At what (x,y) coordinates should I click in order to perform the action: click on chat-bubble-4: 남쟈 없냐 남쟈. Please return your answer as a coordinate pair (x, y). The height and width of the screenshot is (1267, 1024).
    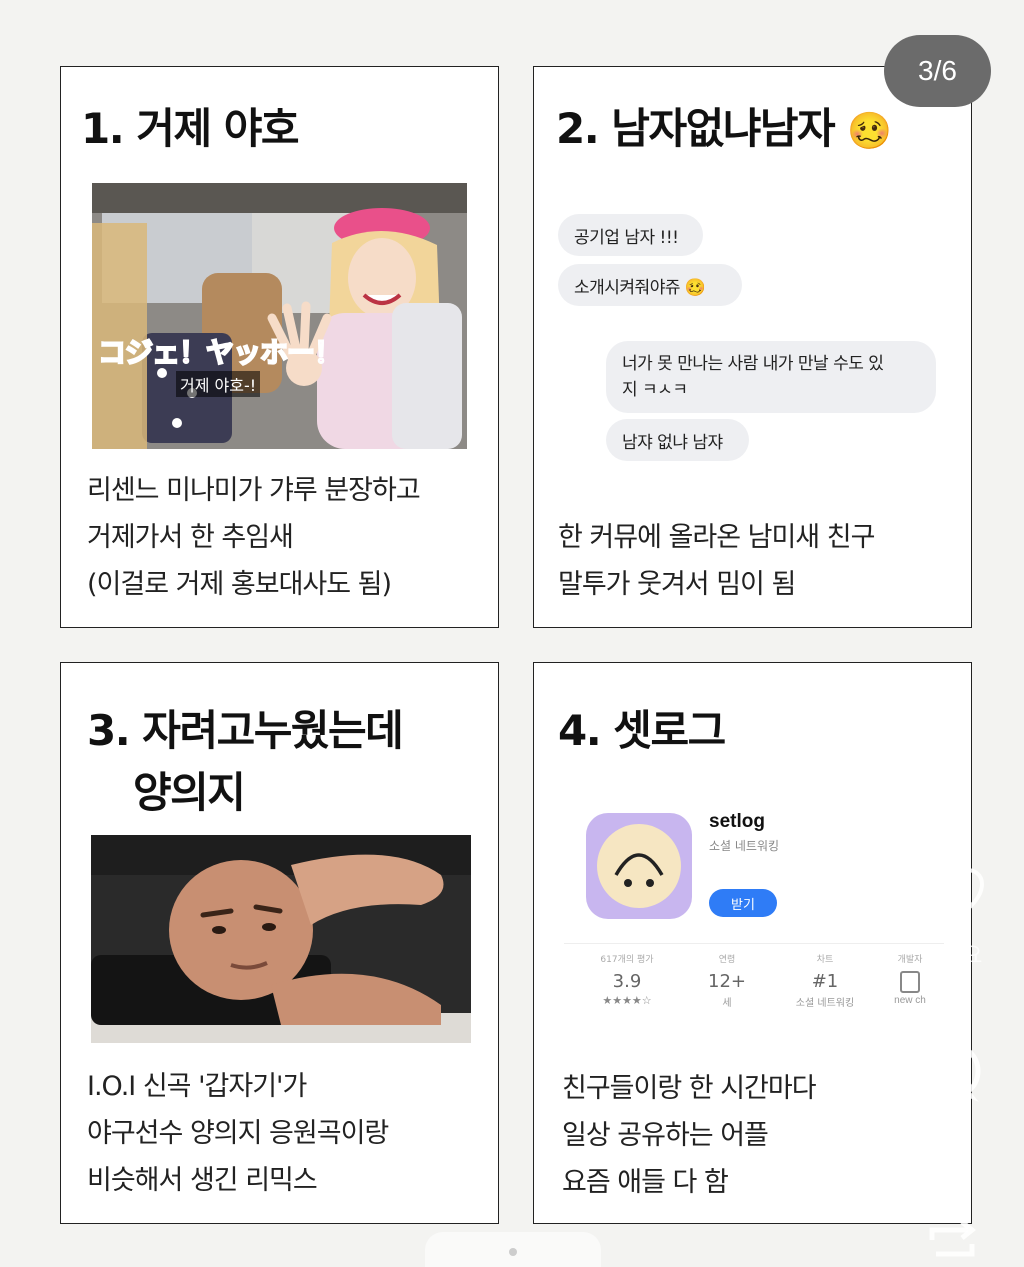
    Looking at the image, I should click on (677, 440).